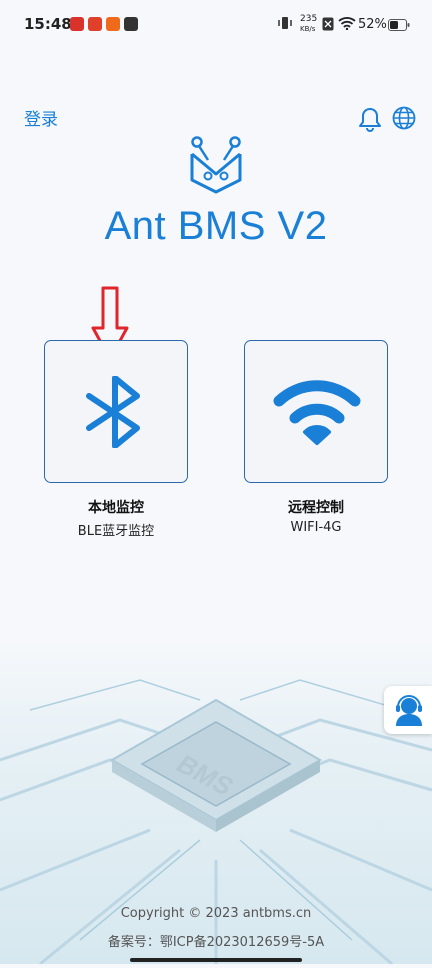 This screenshot has height=968, width=432. What do you see at coordinates (116, 531) in the screenshot?
I see `local-monitor-subtitle: BLE蓝牙监控` at bounding box center [116, 531].